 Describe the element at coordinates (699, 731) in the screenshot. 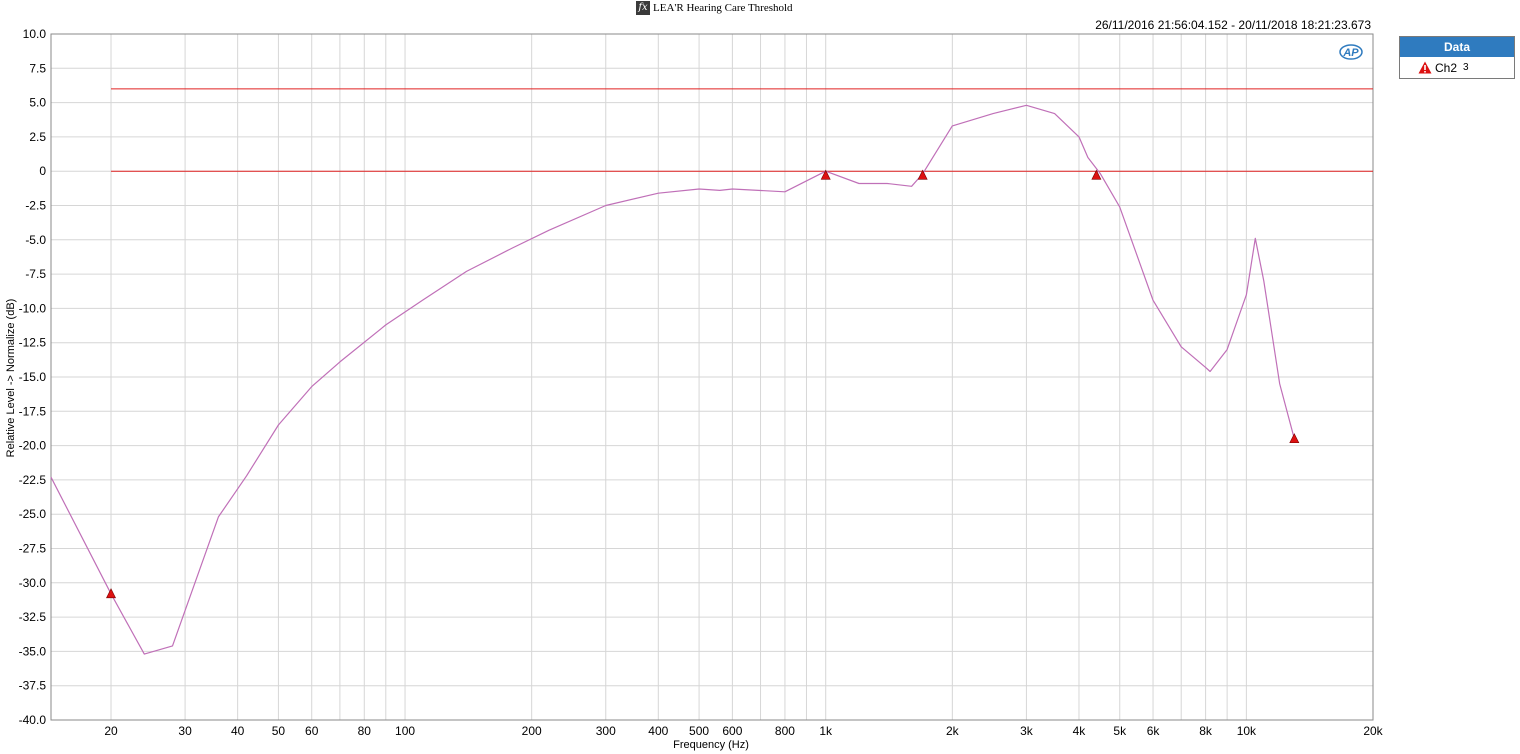

I see `x-tick-label: 500` at that location.